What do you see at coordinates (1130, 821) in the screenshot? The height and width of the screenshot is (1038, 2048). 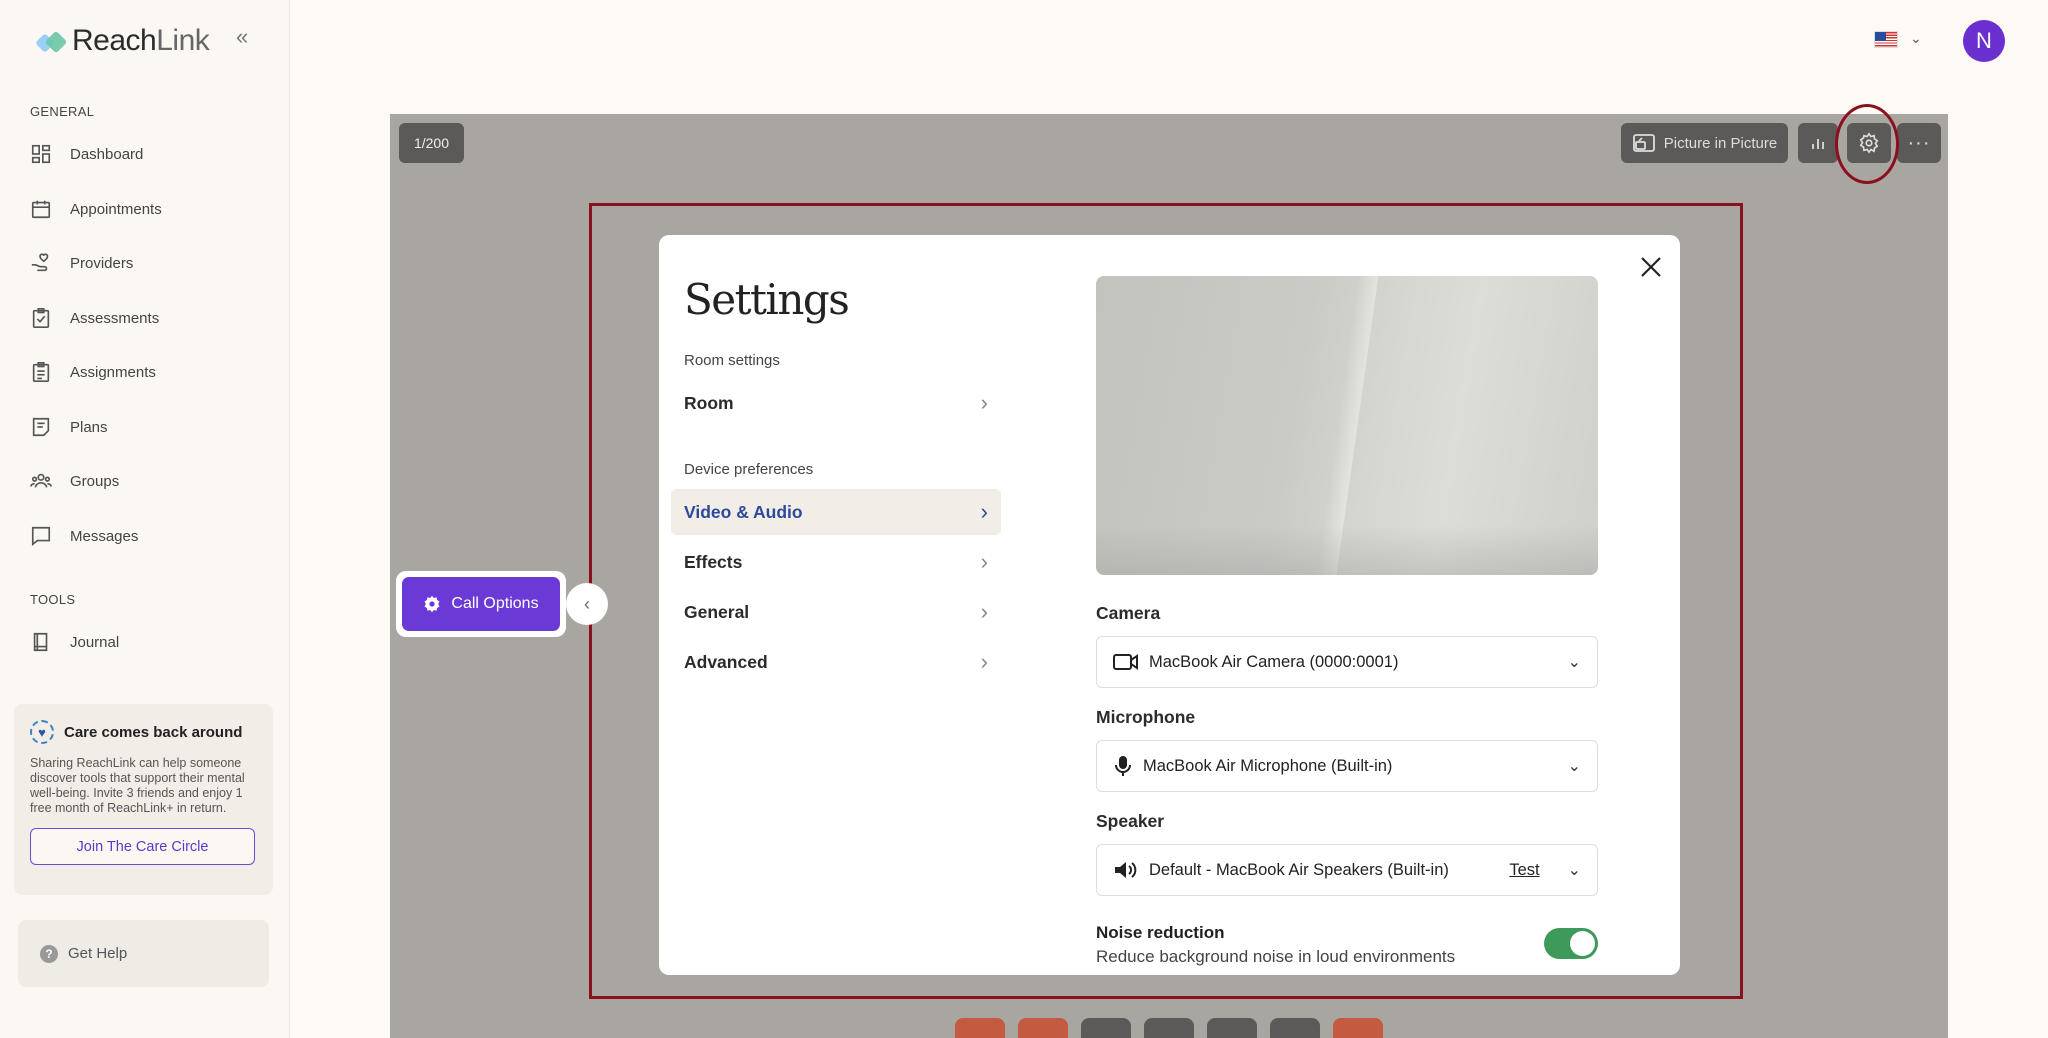 I see `speaker-label: Speaker` at bounding box center [1130, 821].